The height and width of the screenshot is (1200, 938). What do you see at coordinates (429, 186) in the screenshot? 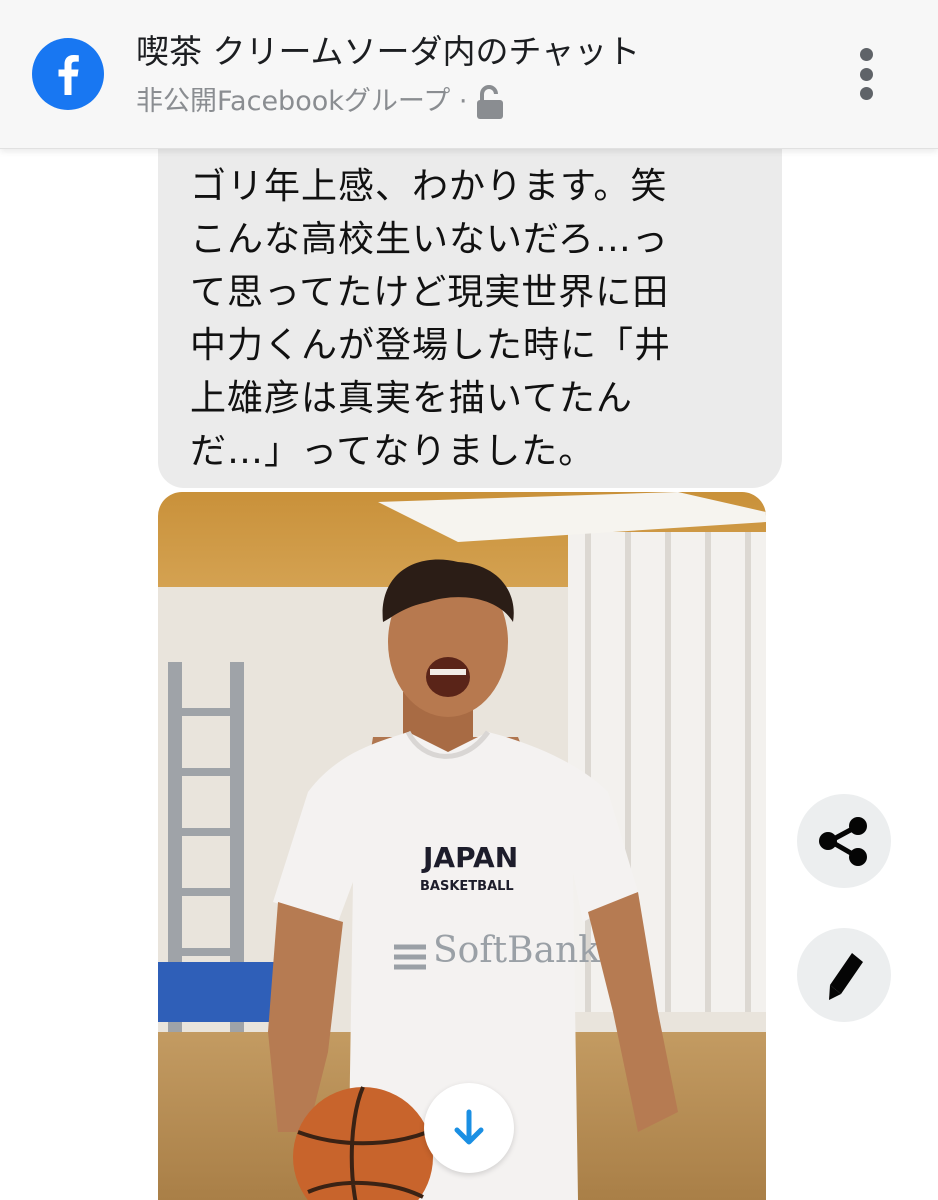
I see `message-line: ゴリ年上感、わかります。笑` at bounding box center [429, 186].